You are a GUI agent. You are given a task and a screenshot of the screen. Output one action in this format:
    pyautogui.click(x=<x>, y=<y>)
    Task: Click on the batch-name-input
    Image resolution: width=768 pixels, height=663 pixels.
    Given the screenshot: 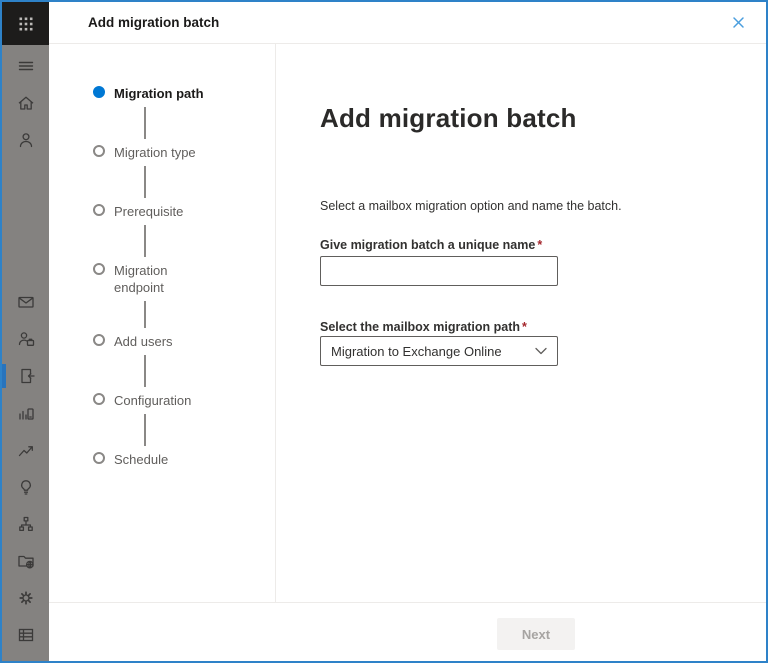 What is the action you would take?
    pyautogui.click(x=439, y=271)
    